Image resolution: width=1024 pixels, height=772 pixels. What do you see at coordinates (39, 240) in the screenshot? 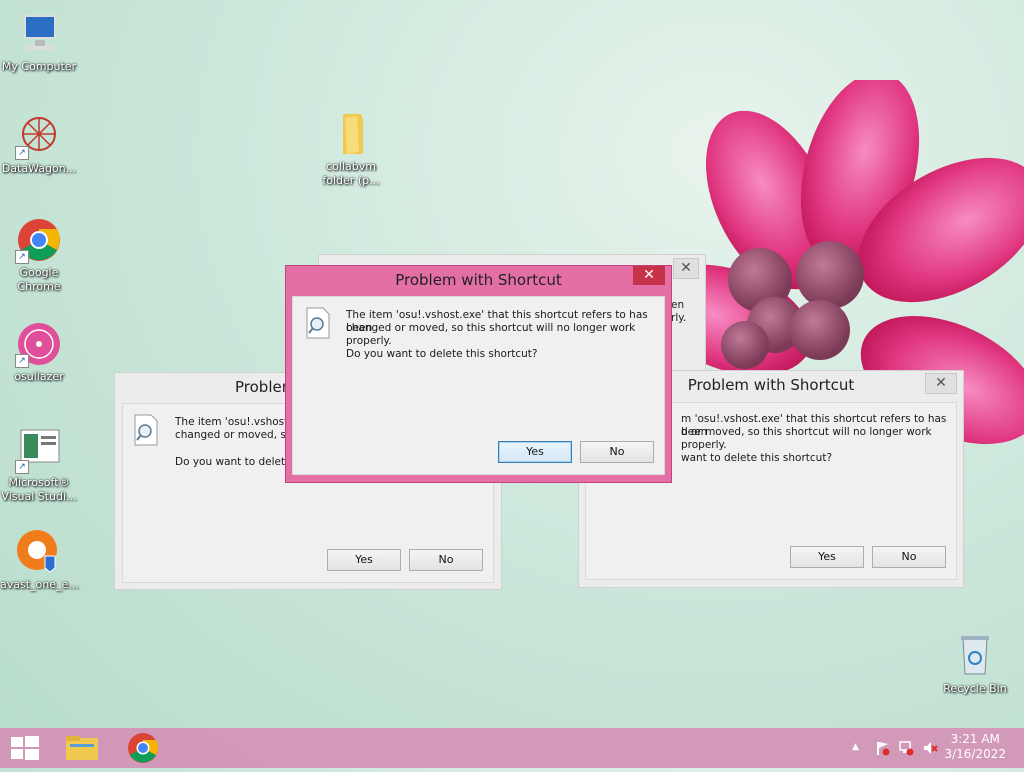
I see `chrome-icon: ↗` at bounding box center [39, 240].